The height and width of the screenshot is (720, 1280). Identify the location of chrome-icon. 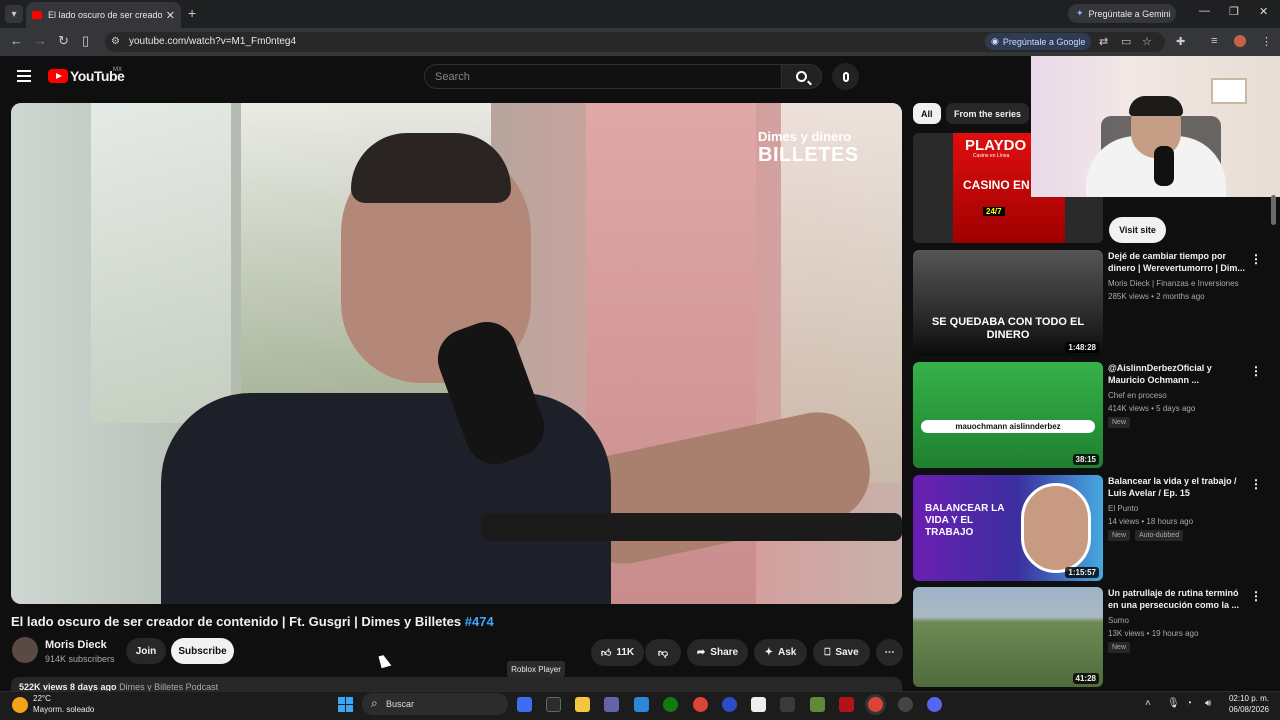
(700, 704).